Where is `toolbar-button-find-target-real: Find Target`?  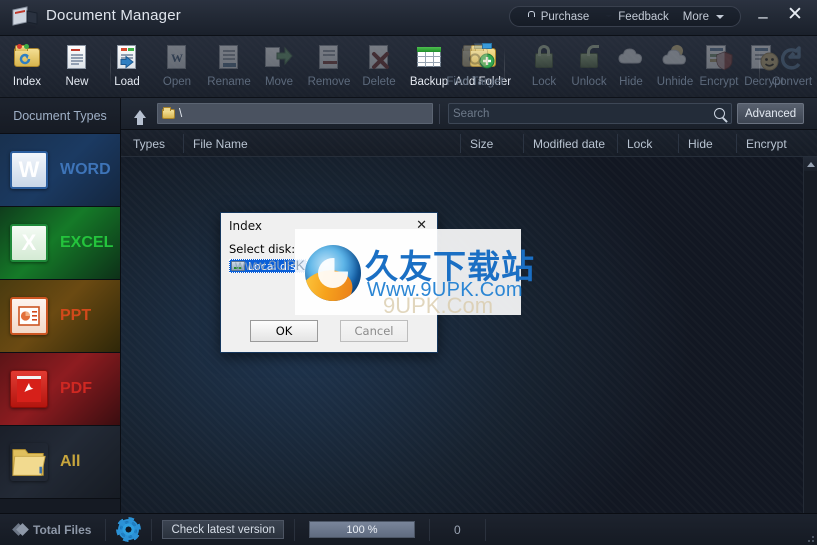 toolbar-button-find-target-real: Find Target is located at coordinates (475, 68).